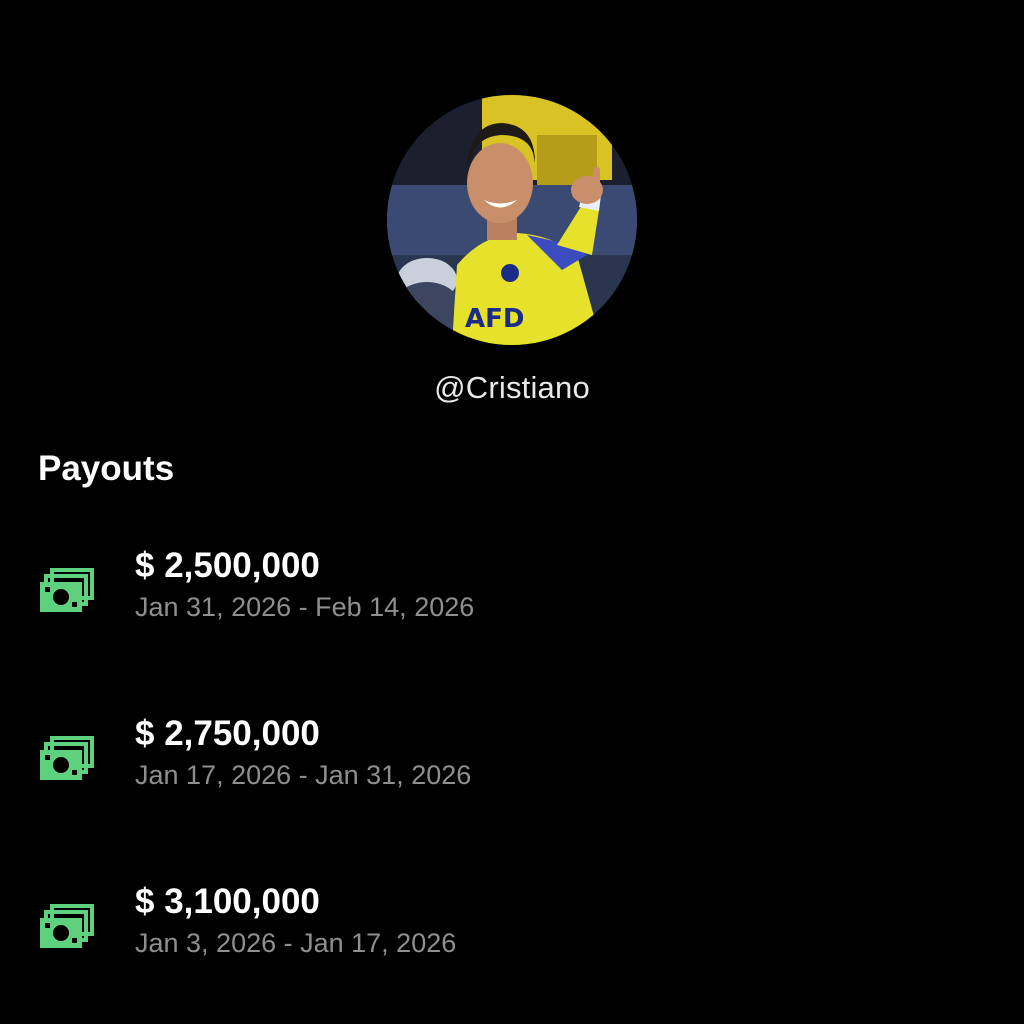  What do you see at coordinates (488, 927) in the screenshot?
I see `payout-item: $ 3,100,000 Jan 3, 2026 - Jan 17, 2026` at bounding box center [488, 927].